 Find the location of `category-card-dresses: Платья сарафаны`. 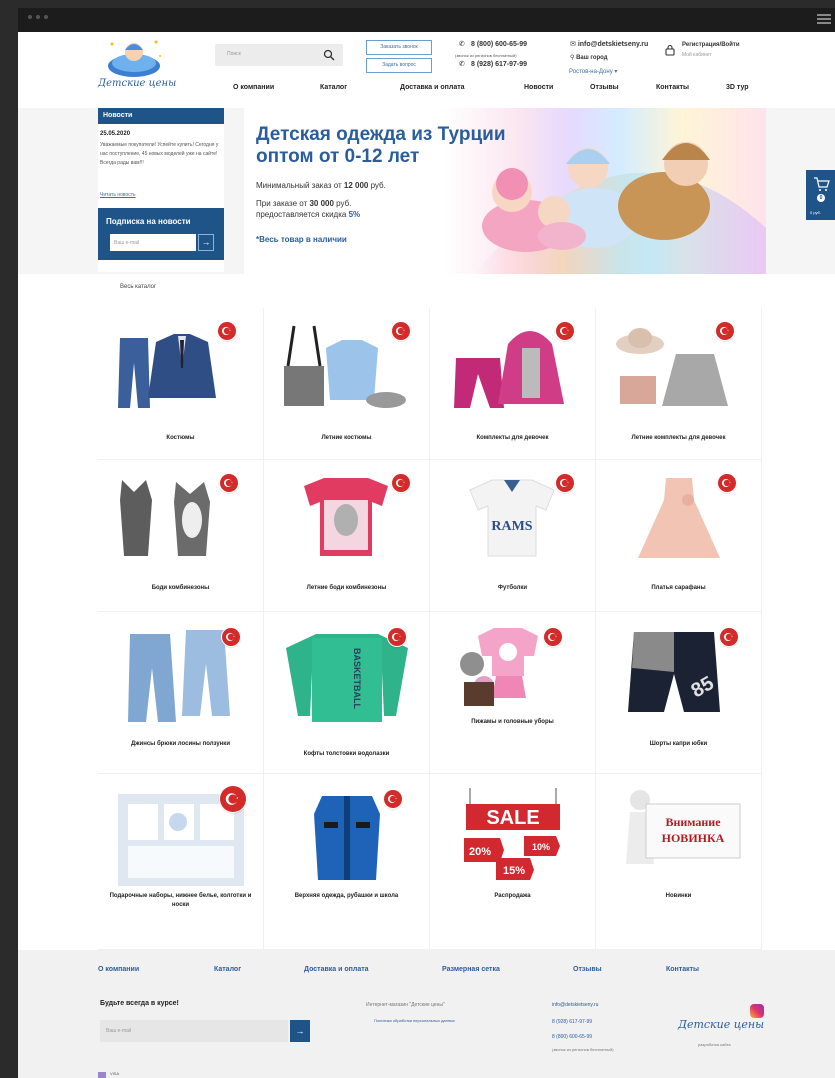

category-card-dresses: Платья сарафаны is located at coordinates (679, 536).